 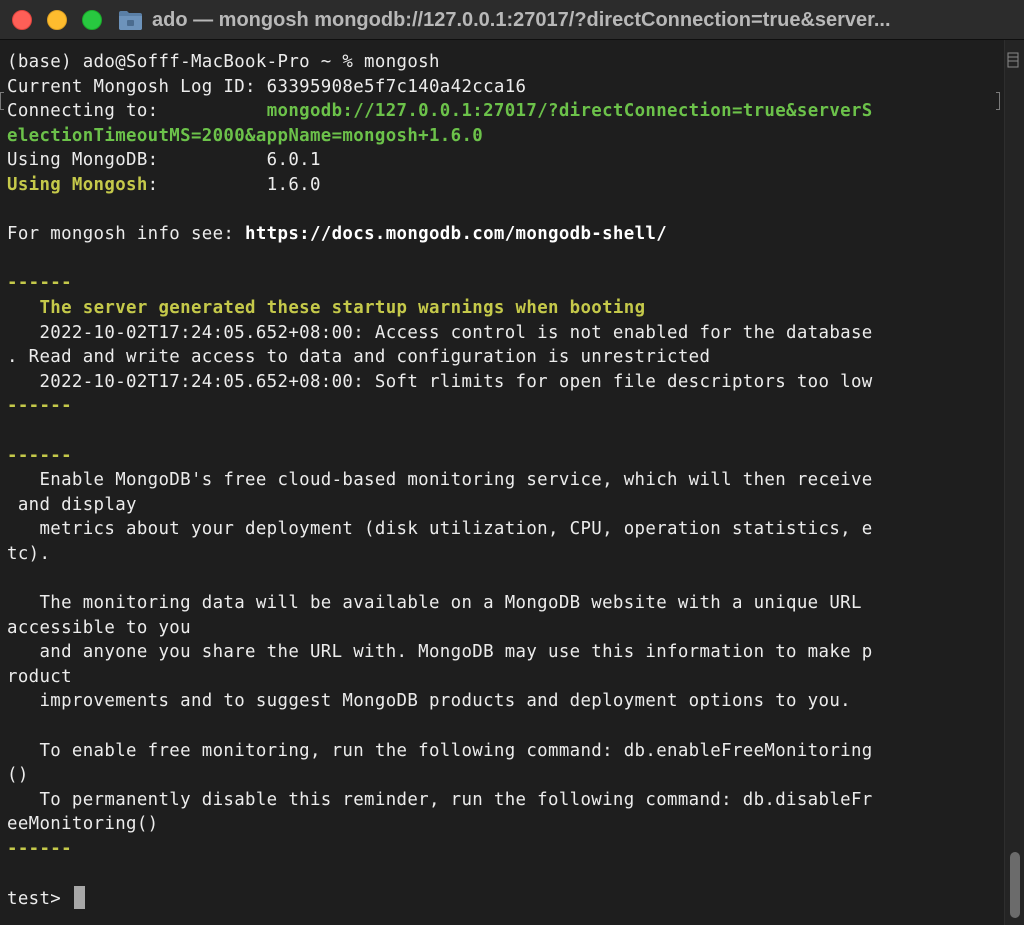 What do you see at coordinates (29, 553) in the screenshot?
I see `terminal-text: tc).` at bounding box center [29, 553].